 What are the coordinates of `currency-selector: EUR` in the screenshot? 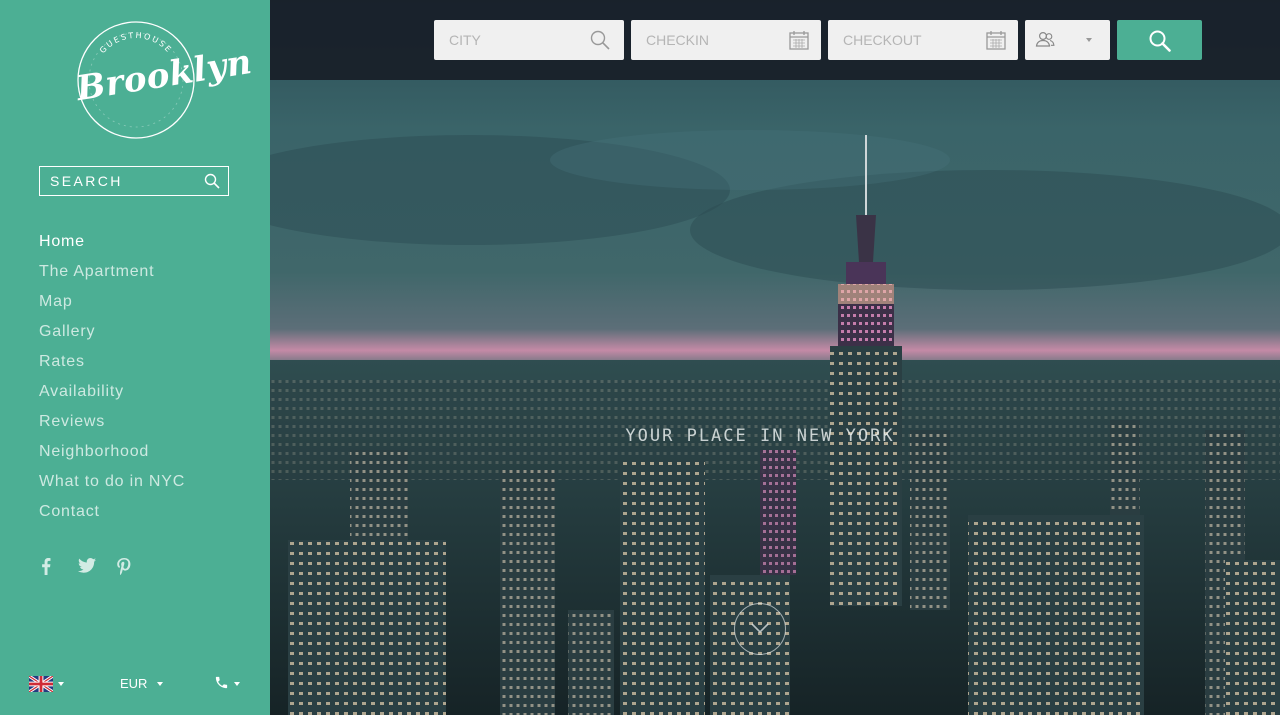 It's located at (133, 683).